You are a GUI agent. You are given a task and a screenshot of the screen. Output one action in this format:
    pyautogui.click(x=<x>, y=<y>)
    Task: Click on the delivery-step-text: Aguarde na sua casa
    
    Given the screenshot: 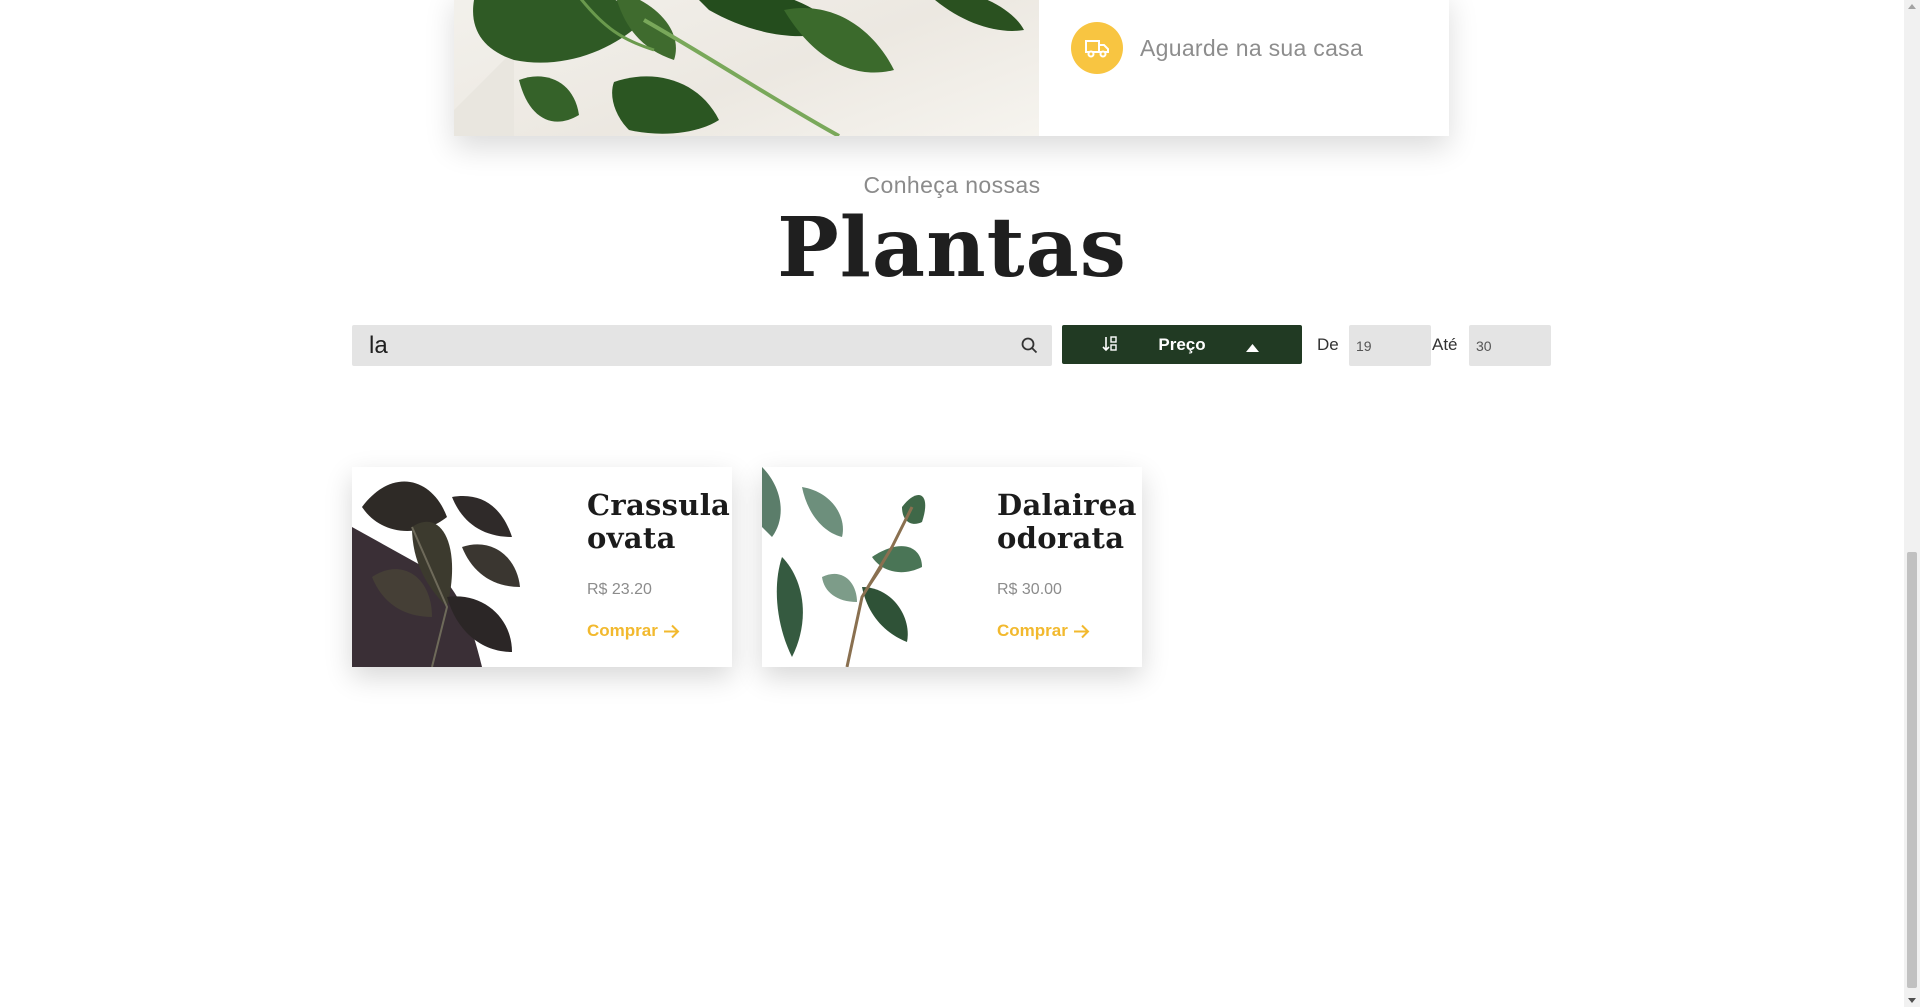 What is the action you would take?
    pyautogui.click(x=1252, y=47)
    